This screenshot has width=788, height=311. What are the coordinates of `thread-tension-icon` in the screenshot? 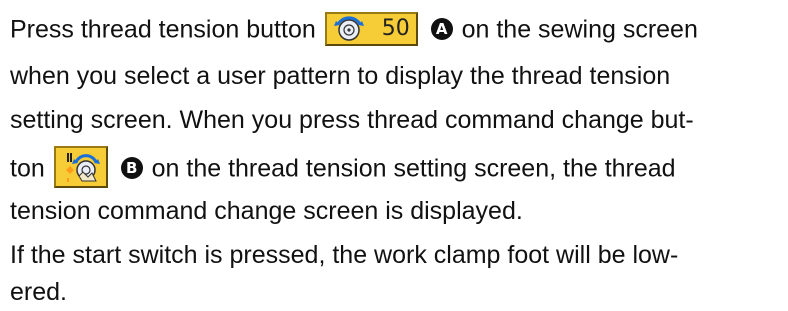 It's located at (348, 28).